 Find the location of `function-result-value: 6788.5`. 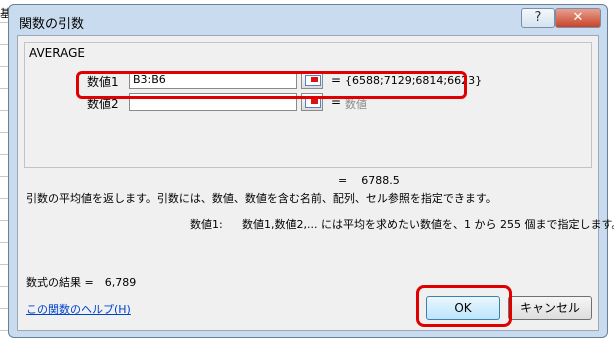

function-result-value: 6788.5 is located at coordinates (380, 180).